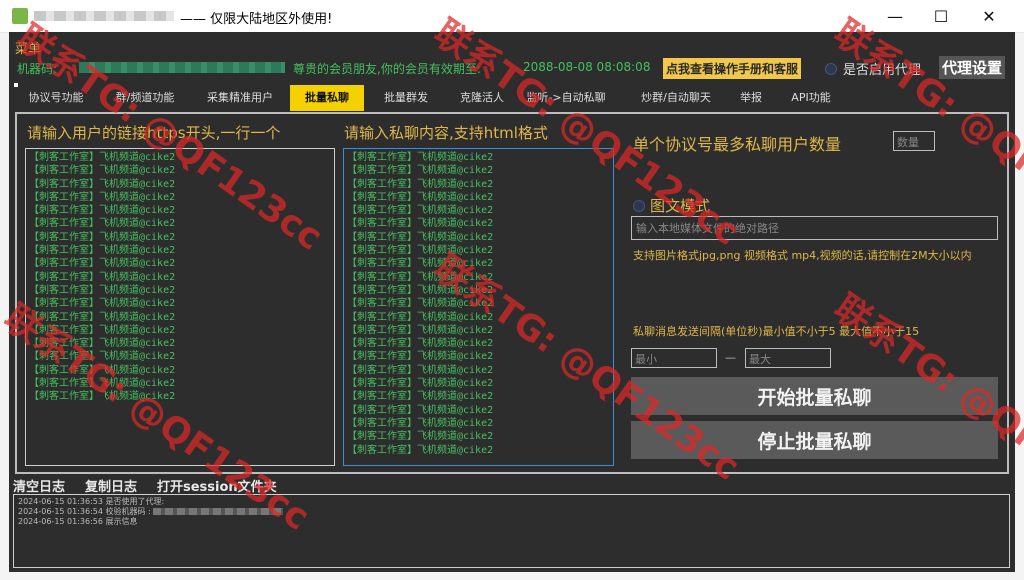 The height and width of the screenshot is (580, 1024). I want to click on window-title: —— 仅限大陆地区外使用!, so click(256, 19).